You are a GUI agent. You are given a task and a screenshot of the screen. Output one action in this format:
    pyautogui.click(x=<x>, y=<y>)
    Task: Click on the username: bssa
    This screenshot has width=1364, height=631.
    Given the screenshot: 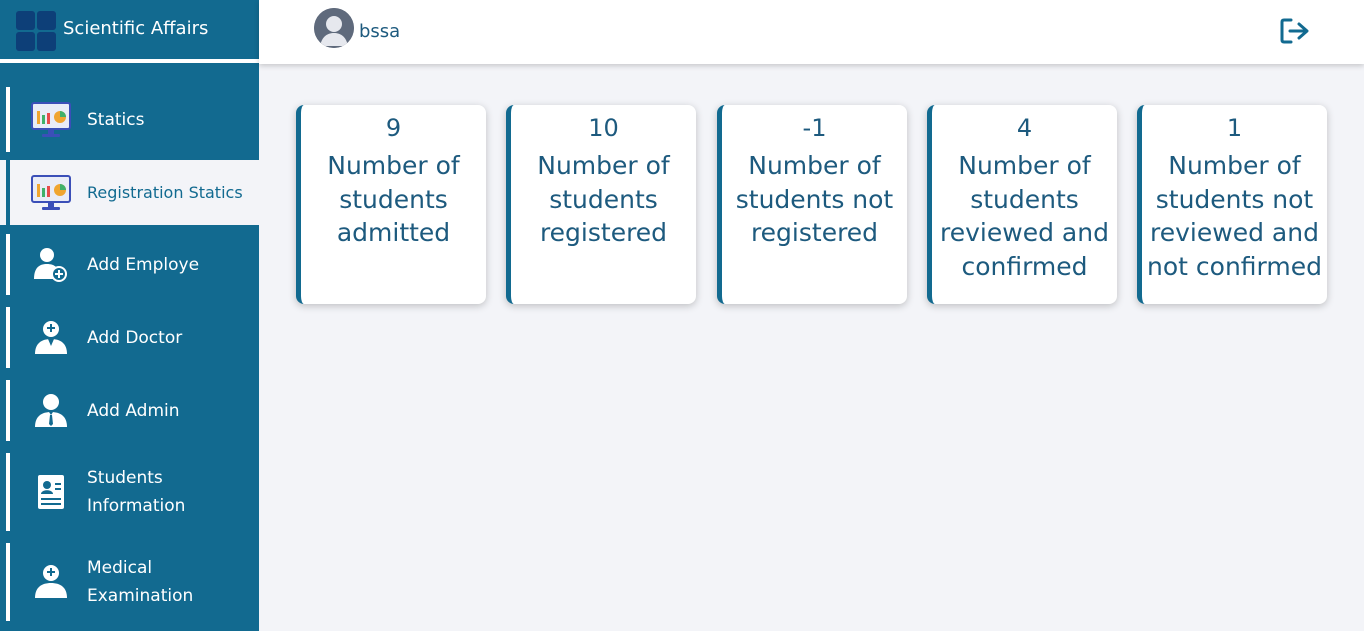 What is the action you would take?
    pyautogui.click(x=380, y=31)
    